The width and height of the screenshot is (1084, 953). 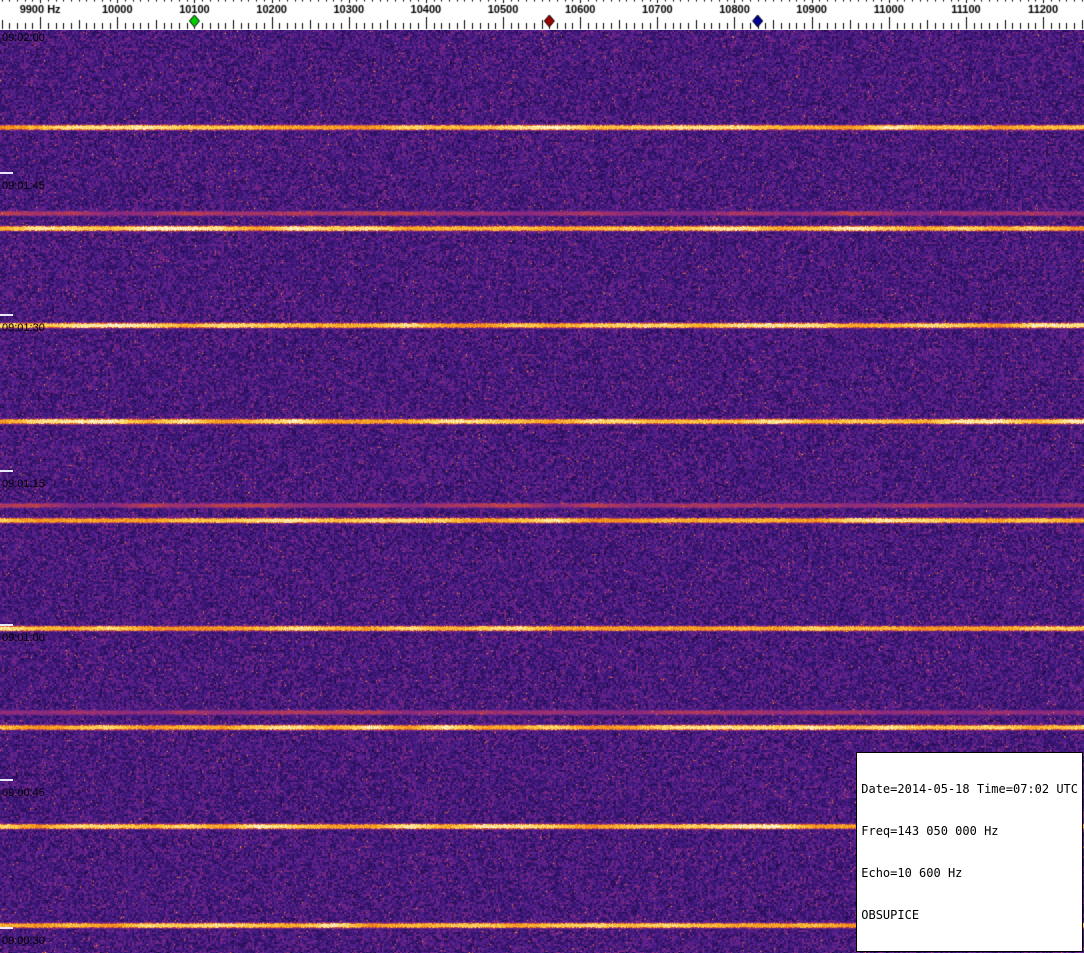 I want to click on info-frequency: Freq=143 050 000 Hz, so click(x=930, y=831).